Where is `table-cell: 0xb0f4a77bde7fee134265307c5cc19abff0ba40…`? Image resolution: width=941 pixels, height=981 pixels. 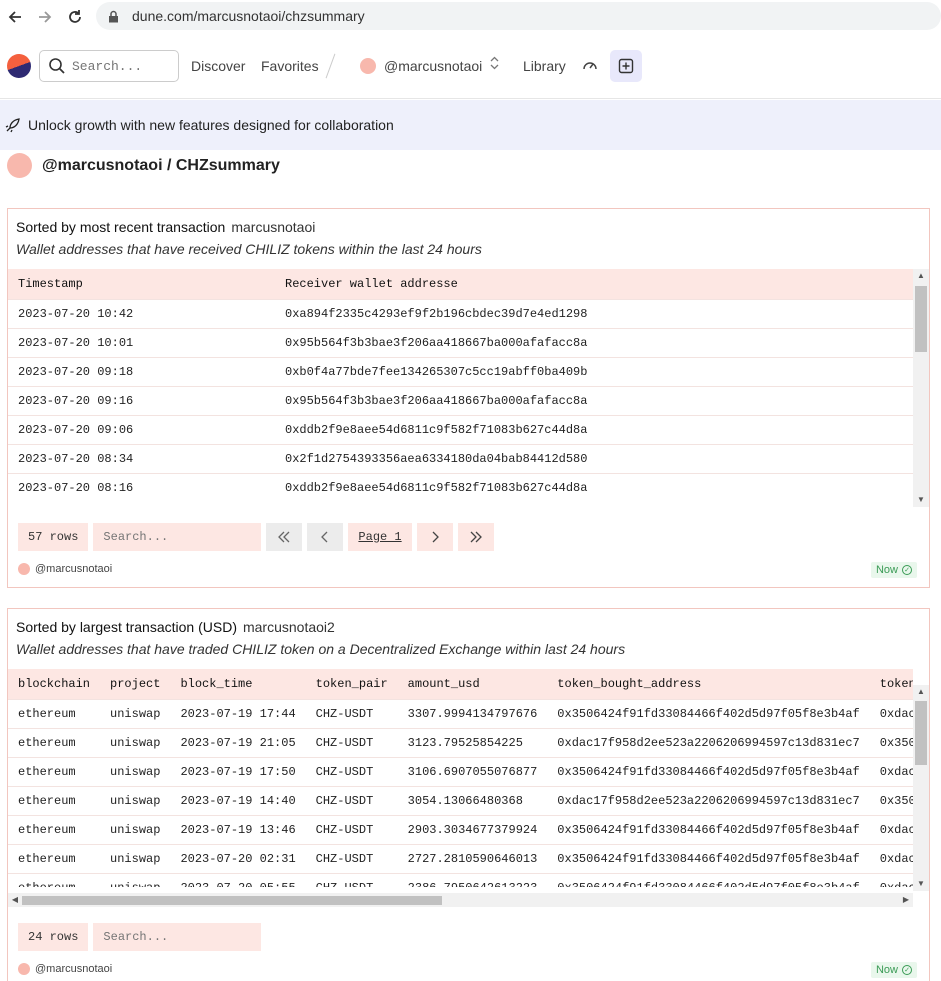
table-cell: 0xb0f4a77bde7fee134265307c5cc19abff0ba40… is located at coordinates (594, 371).